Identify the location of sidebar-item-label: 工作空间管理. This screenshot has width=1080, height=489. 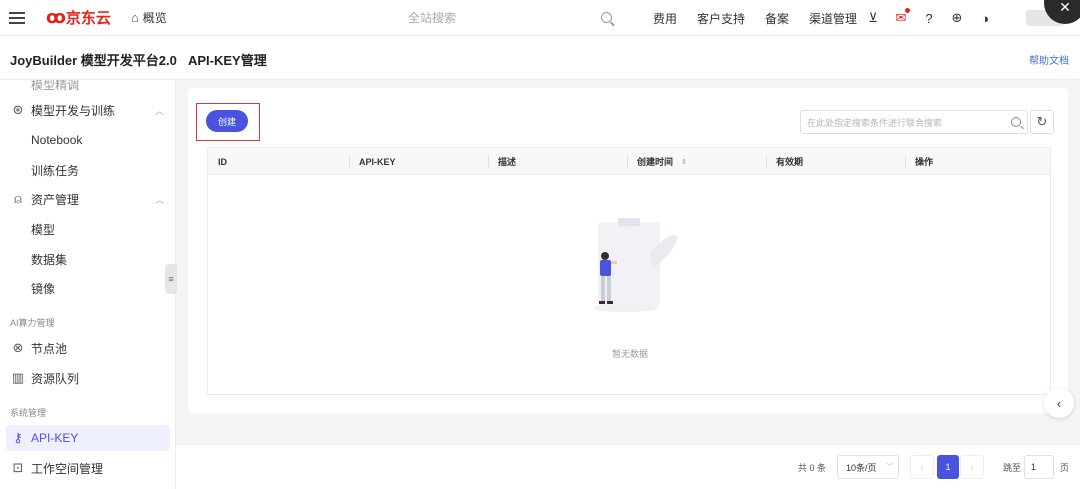
(67, 468).